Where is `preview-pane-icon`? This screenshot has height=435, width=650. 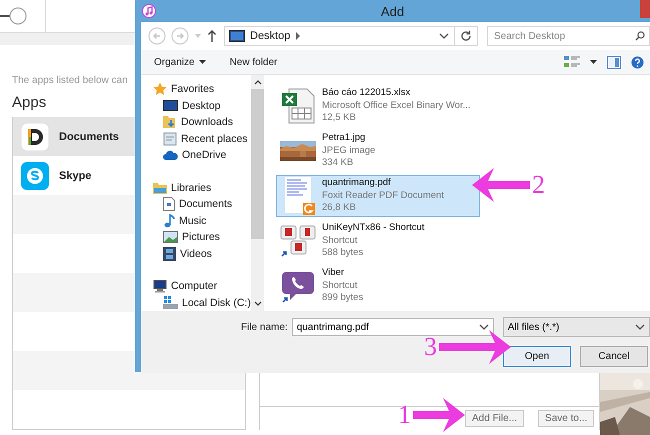 preview-pane-icon is located at coordinates (614, 62).